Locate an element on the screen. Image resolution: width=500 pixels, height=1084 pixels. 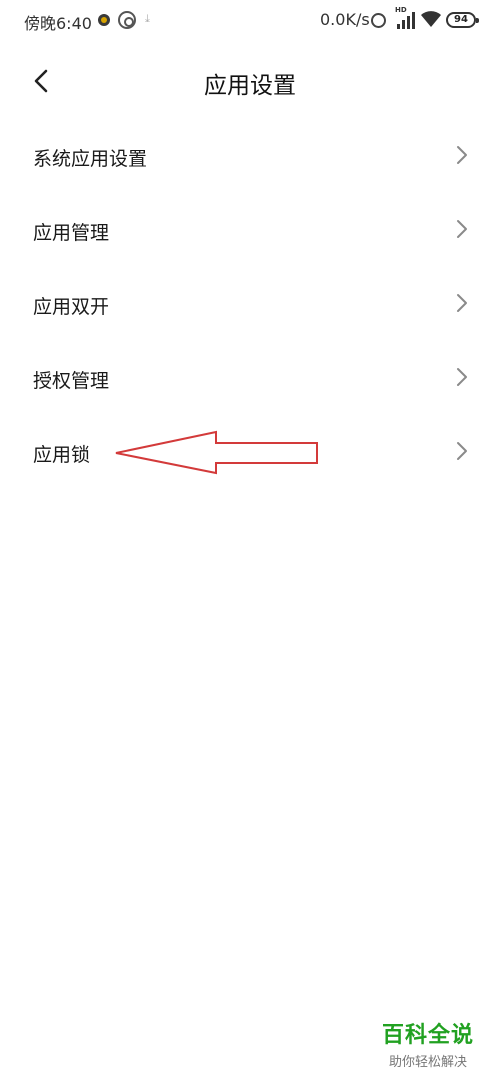
setting-item-label: 应用双开 is located at coordinates (71, 307).